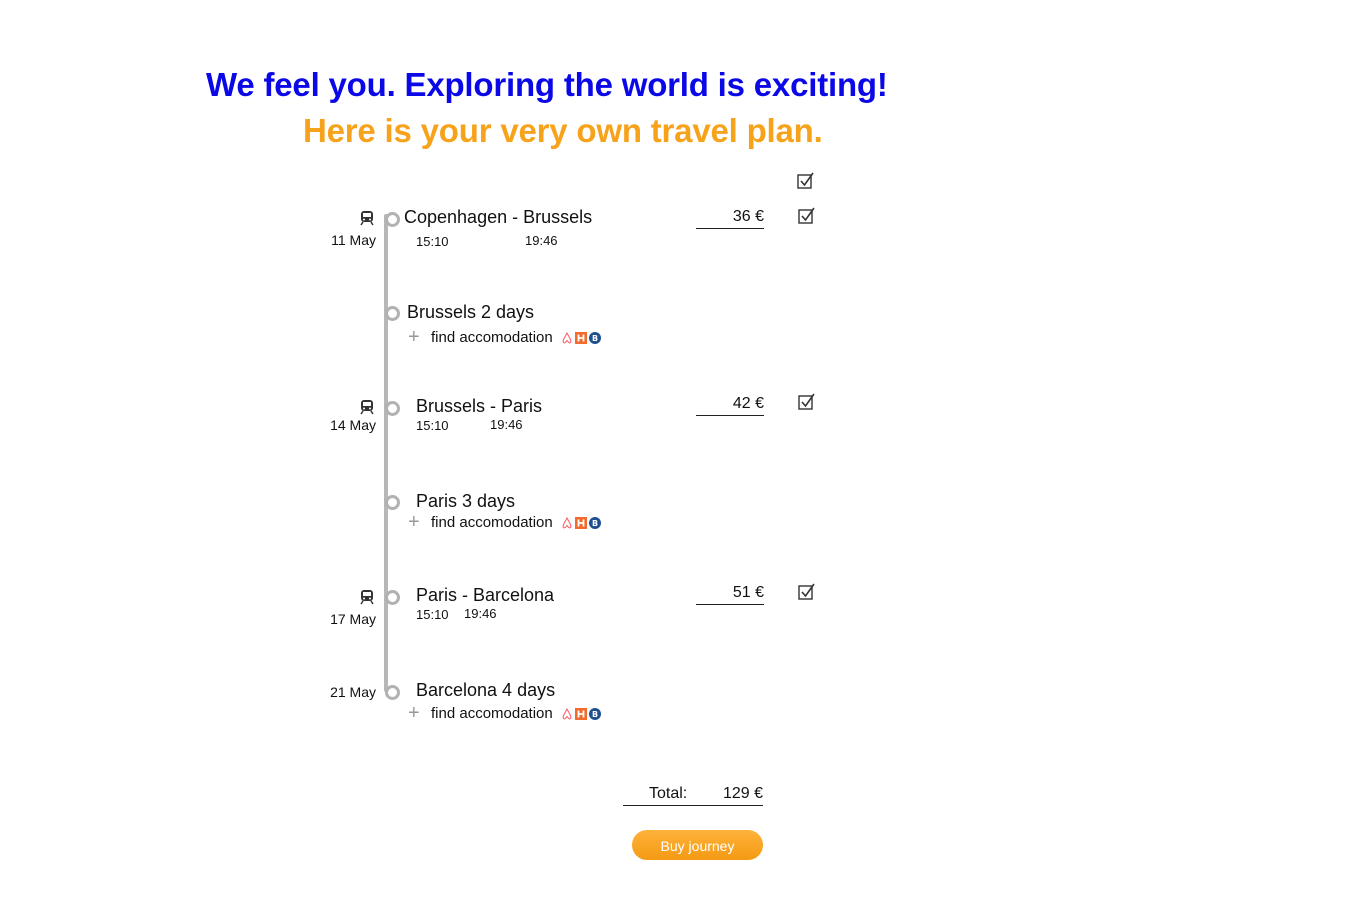  What do you see at coordinates (353, 692) in the screenshot?
I see `stay-date: 21 May` at bounding box center [353, 692].